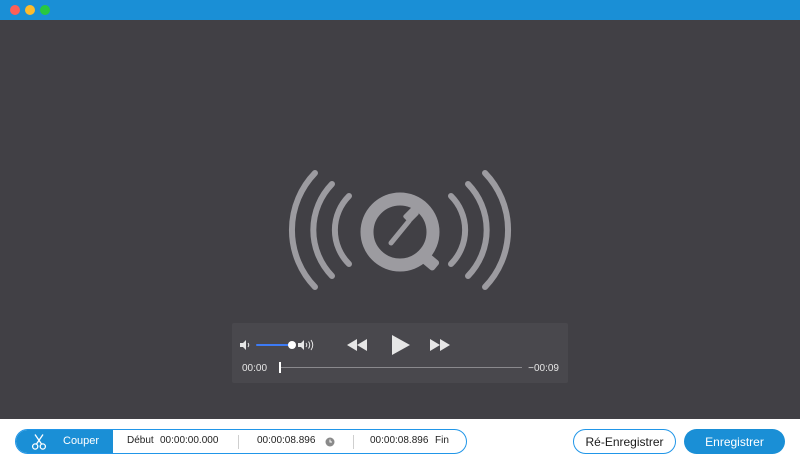  I want to click on remaining-time: −00:09, so click(543, 368).